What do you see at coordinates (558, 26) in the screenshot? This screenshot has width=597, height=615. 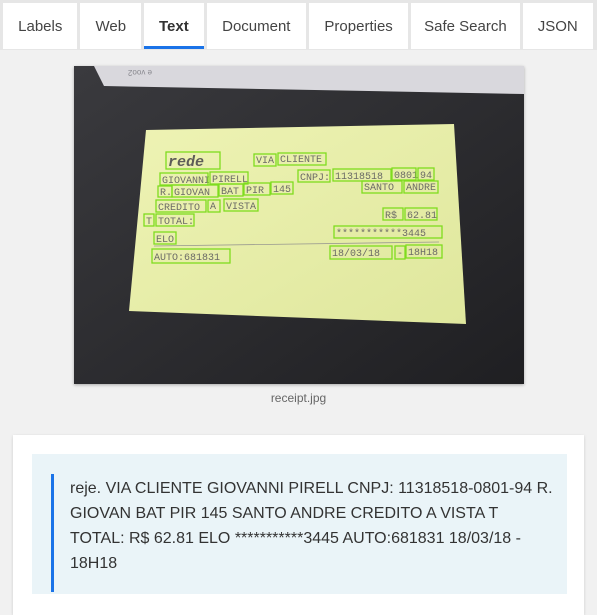 I see `tab-json: JSON` at bounding box center [558, 26].